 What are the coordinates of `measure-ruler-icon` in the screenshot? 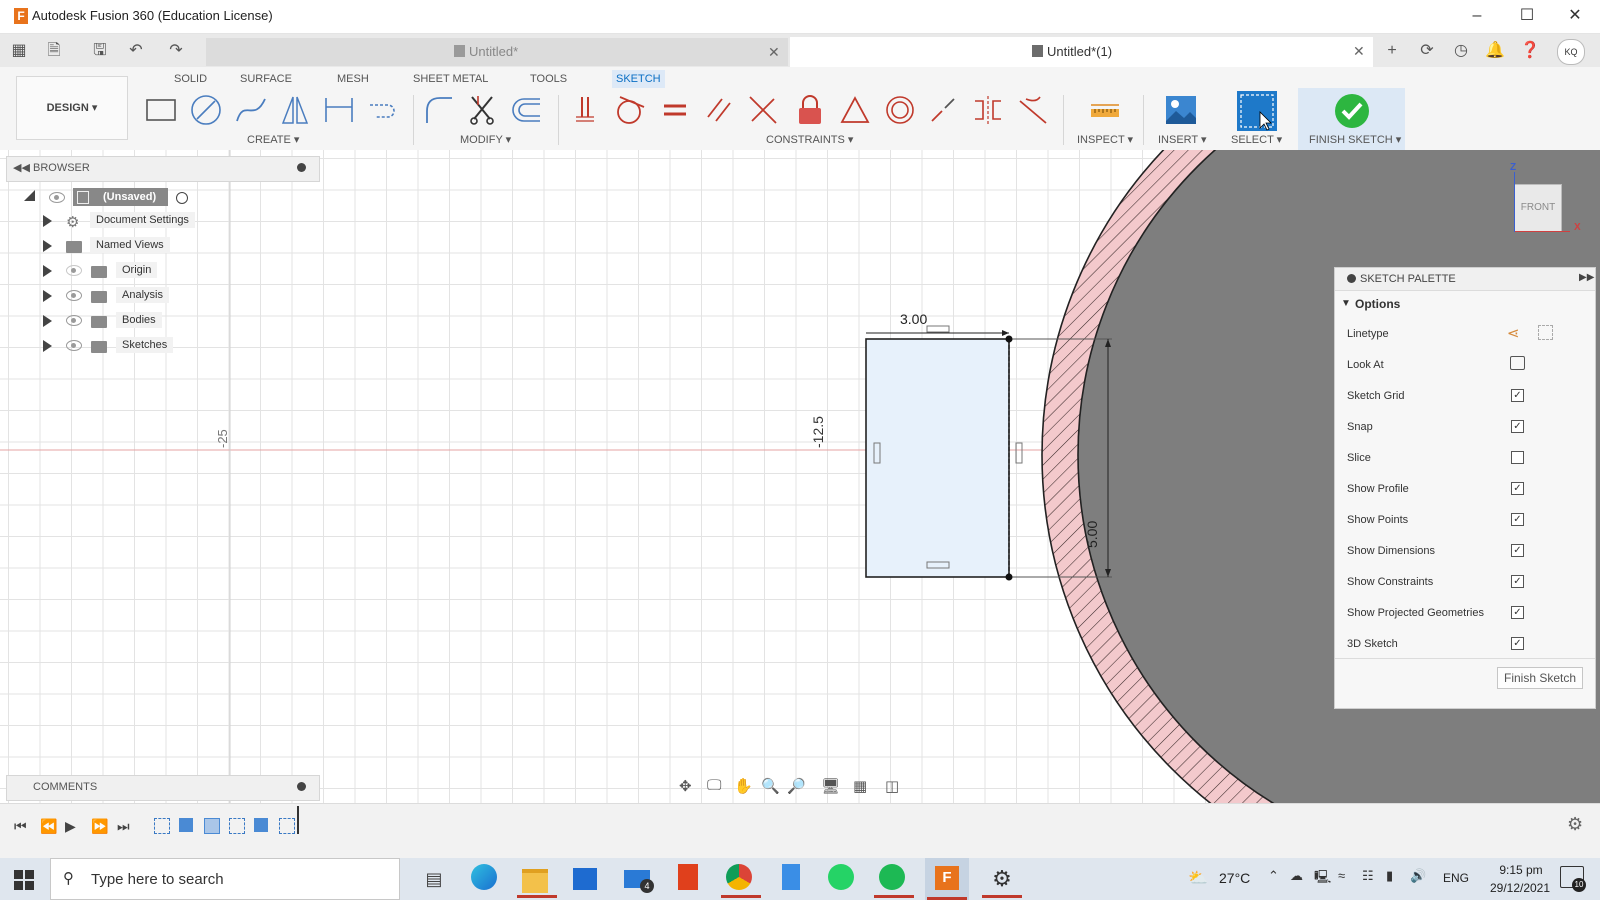 It's located at (1105, 110).